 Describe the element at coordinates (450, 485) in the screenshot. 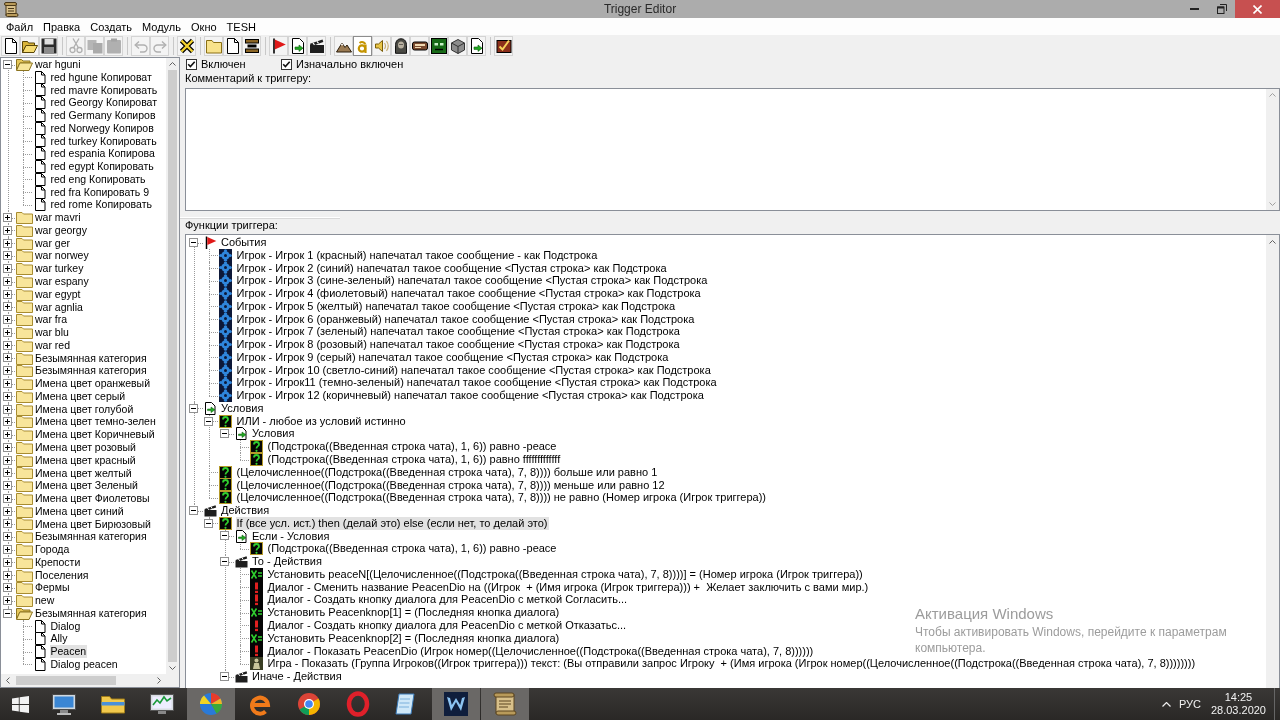

I see `tree-item: (Целочисленное((Подстрока((Введенная строка чата), 7, 8)))) меньше или равно 12` at that location.